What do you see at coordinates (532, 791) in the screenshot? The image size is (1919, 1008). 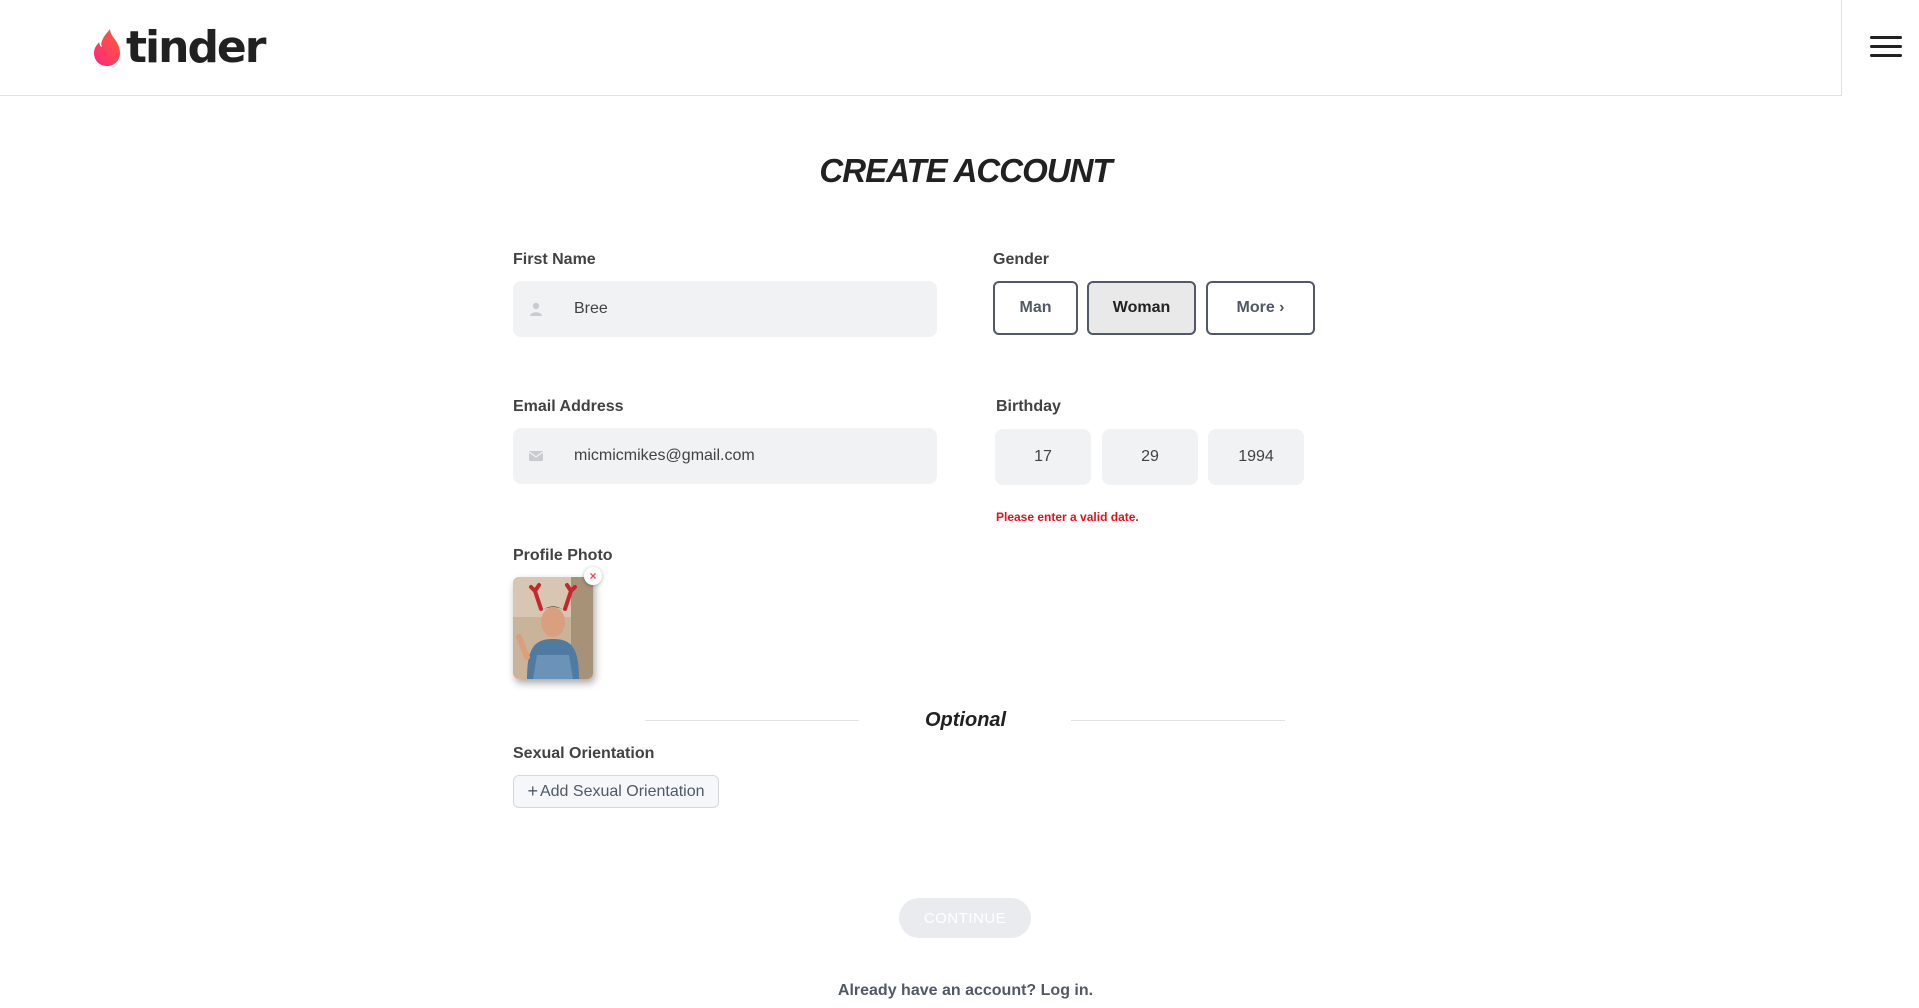 I see `plus-icon: +` at bounding box center [532, 791].